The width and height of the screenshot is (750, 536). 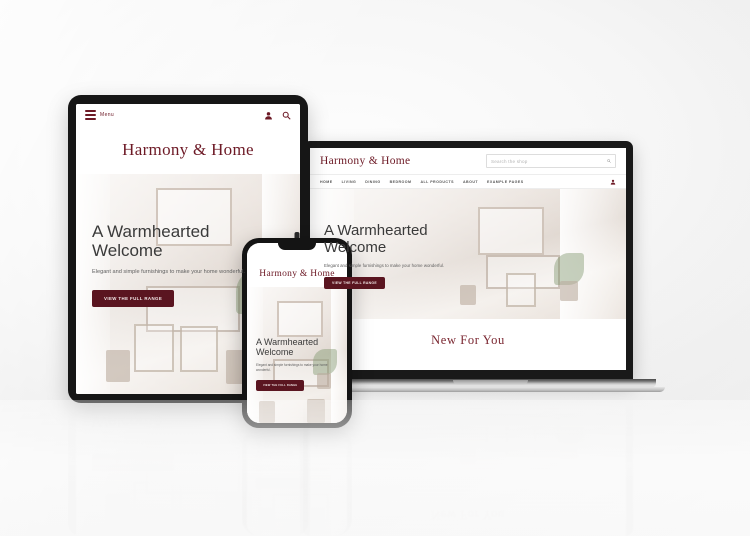 I want to click on phone-notch, so click(x=297, y=246).